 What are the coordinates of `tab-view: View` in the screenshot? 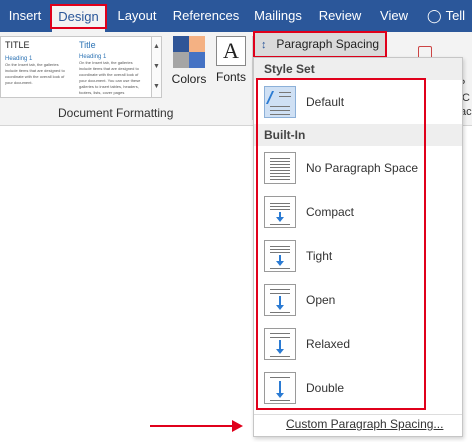 It's located at (394, 16).